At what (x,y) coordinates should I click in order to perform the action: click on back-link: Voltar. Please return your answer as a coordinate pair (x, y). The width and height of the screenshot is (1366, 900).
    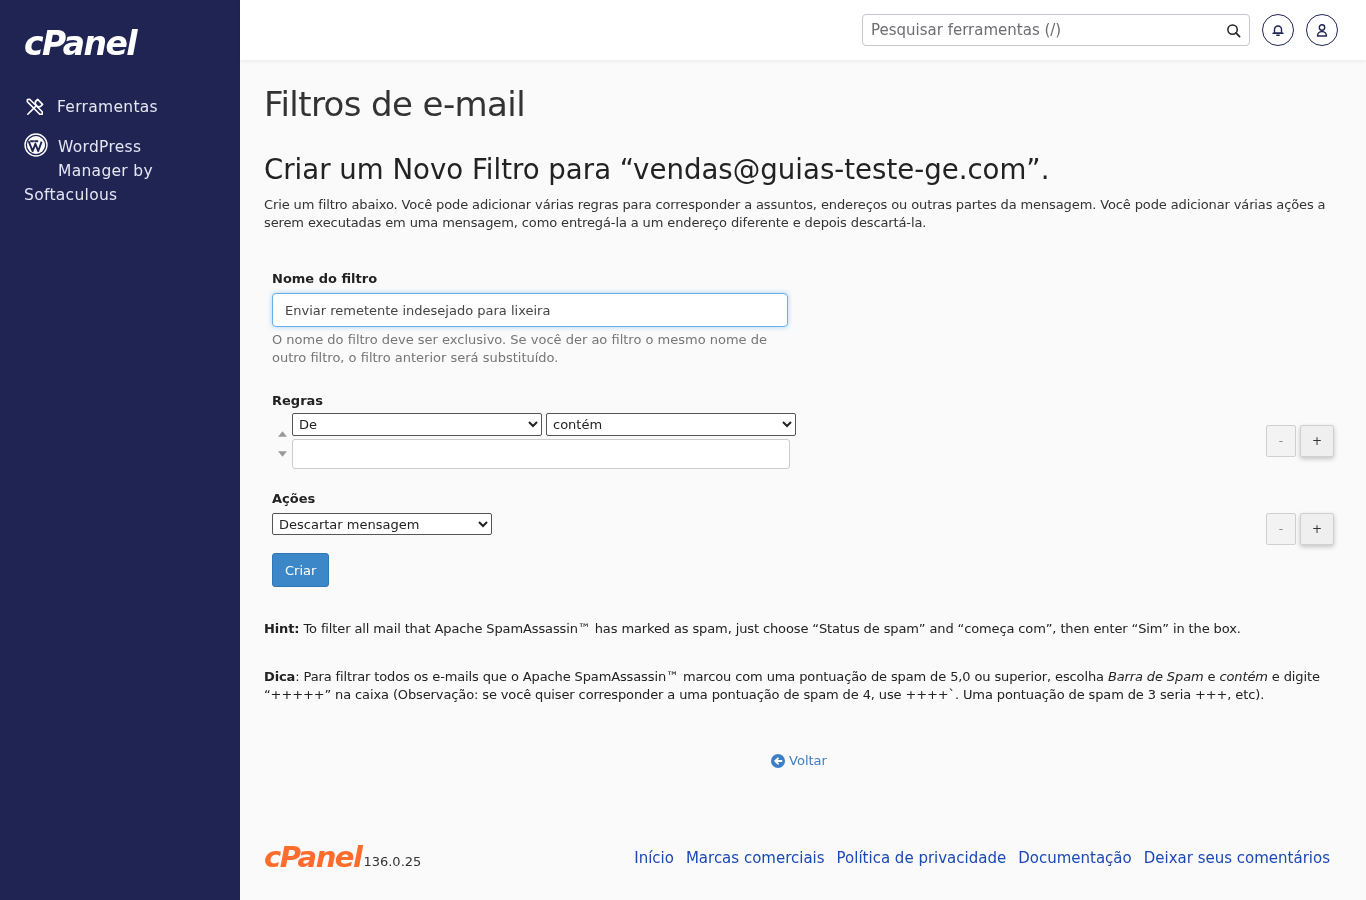
    Looking at the image, I should click on (799, 761).